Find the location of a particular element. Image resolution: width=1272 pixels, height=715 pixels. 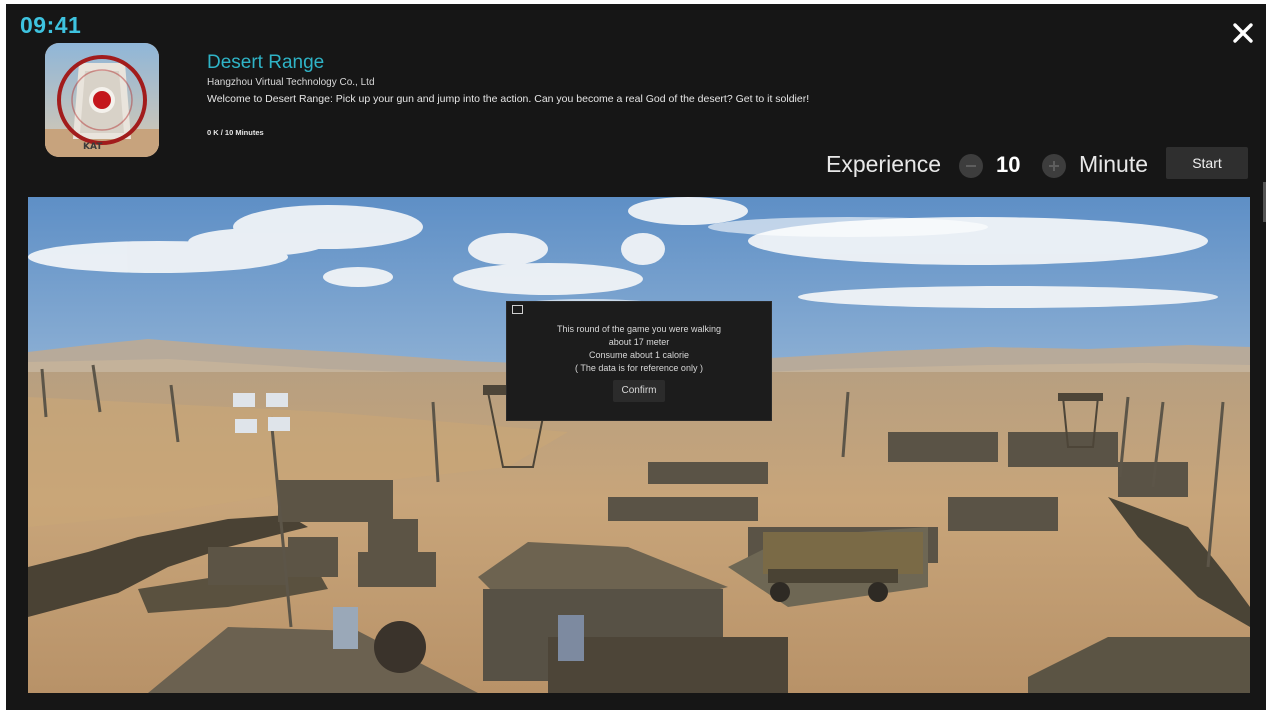

plus-button is located at coordinates (1054, 166).